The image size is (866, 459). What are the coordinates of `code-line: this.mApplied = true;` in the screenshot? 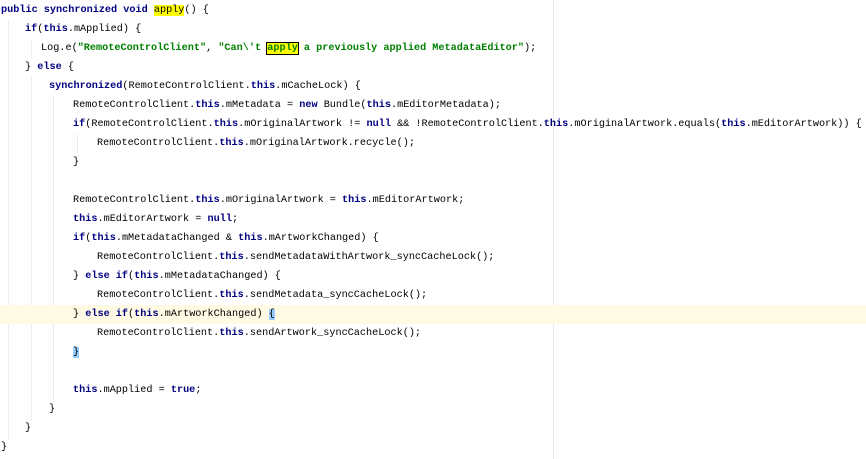 It's located at (433, 390).